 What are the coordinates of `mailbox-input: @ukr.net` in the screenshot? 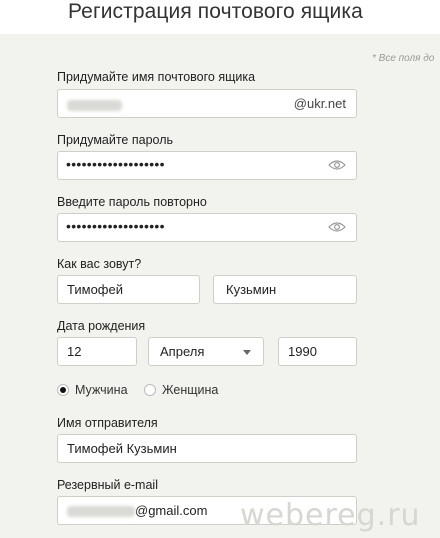 It's located at (207, 103).